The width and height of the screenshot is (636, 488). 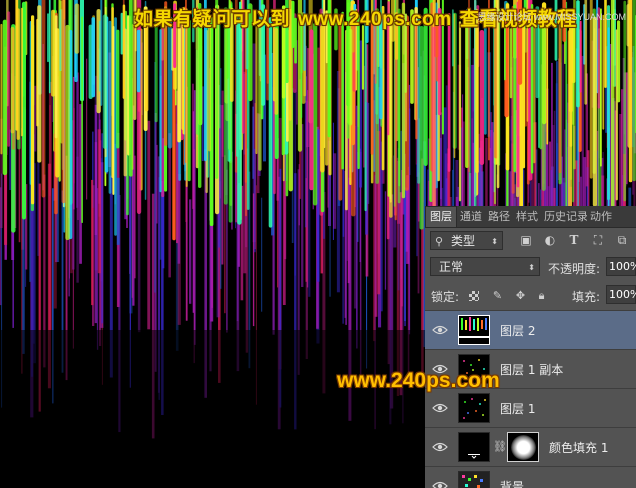 What do you see at coordinates (445, 297) in the screenshot?
I see `lock-label: 锁定:` at bounding box center [445, 297].